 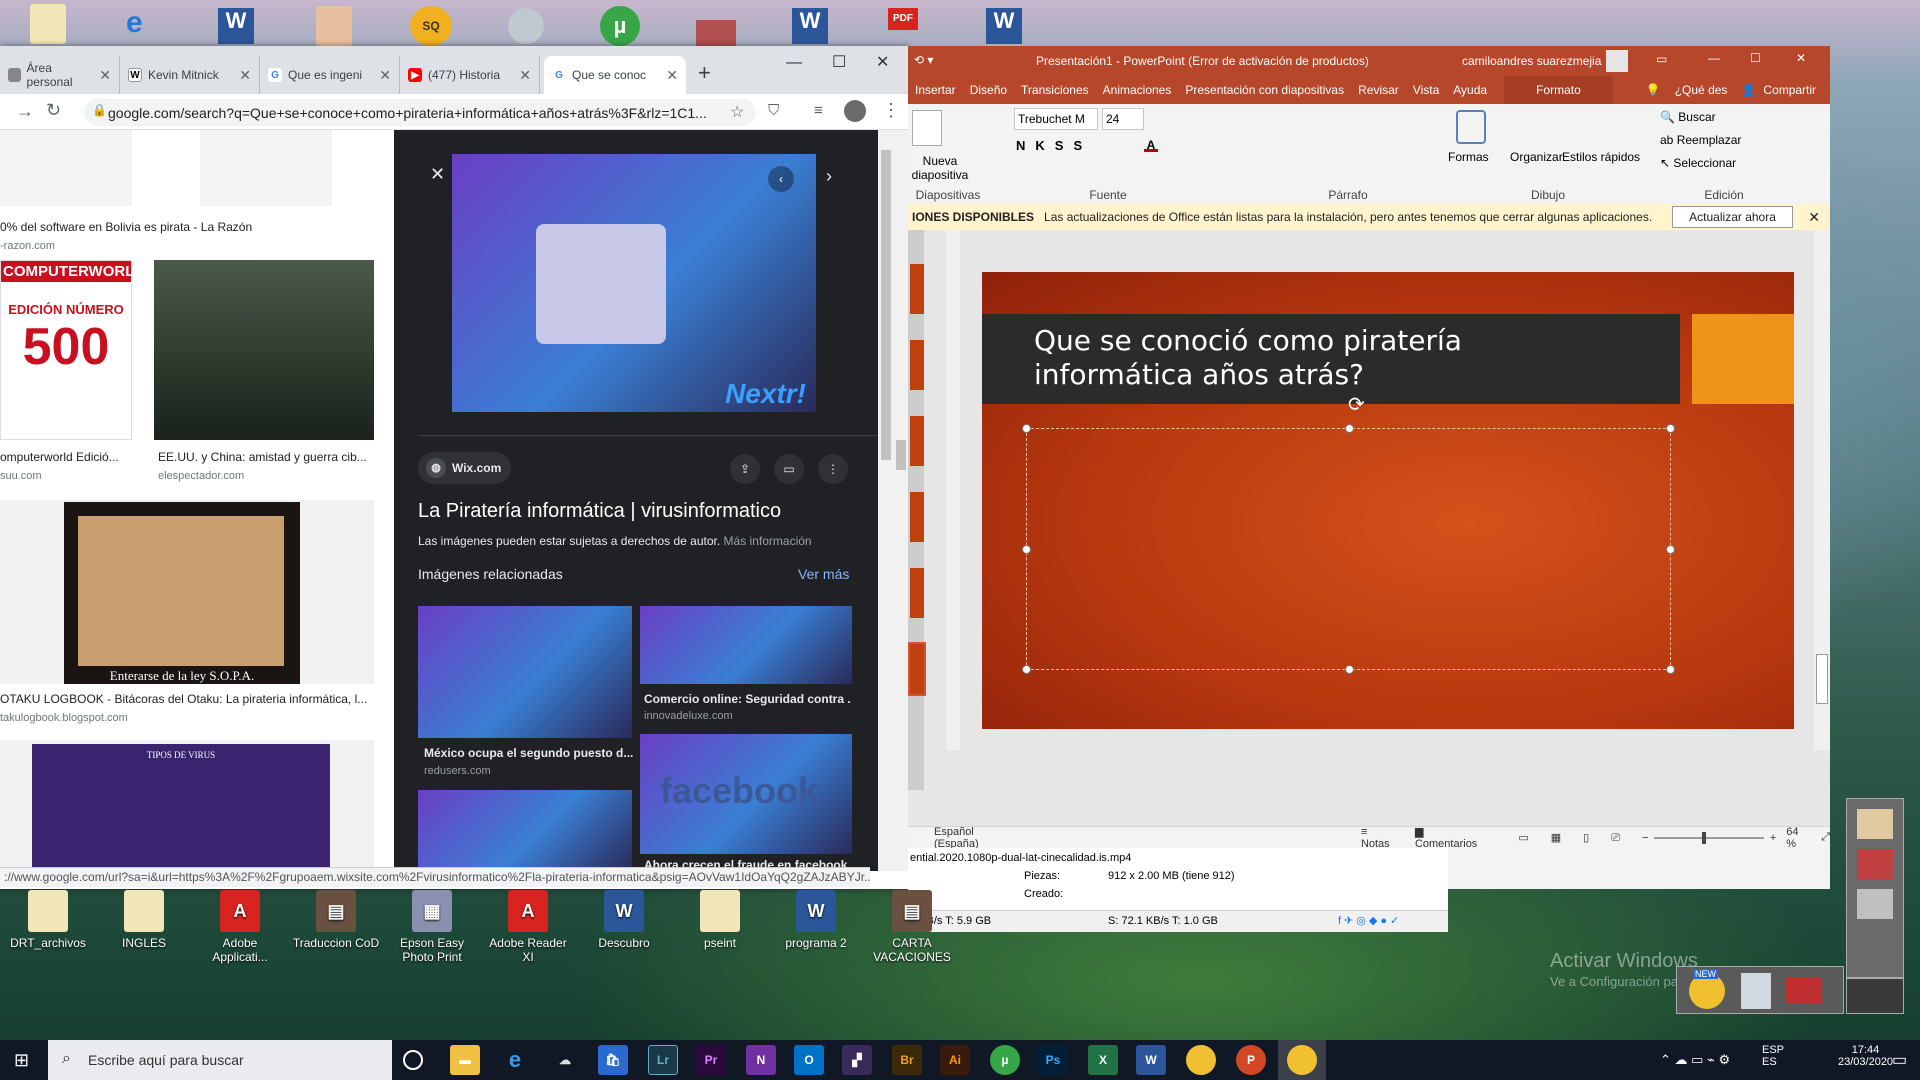 I want to click on illustrator-icon: Ai, so click(x=955, y=1060).